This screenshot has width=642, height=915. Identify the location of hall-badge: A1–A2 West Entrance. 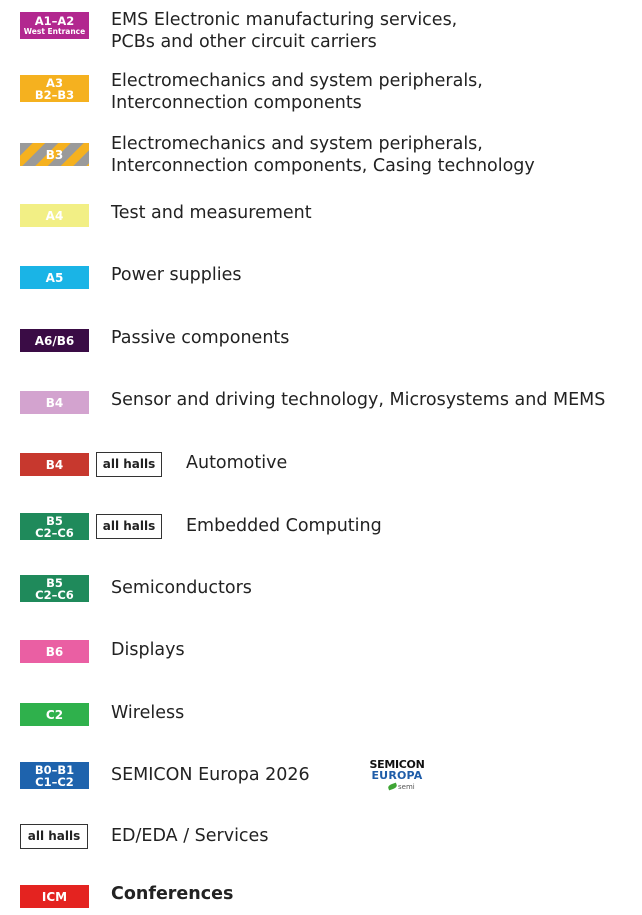
(54, 25).